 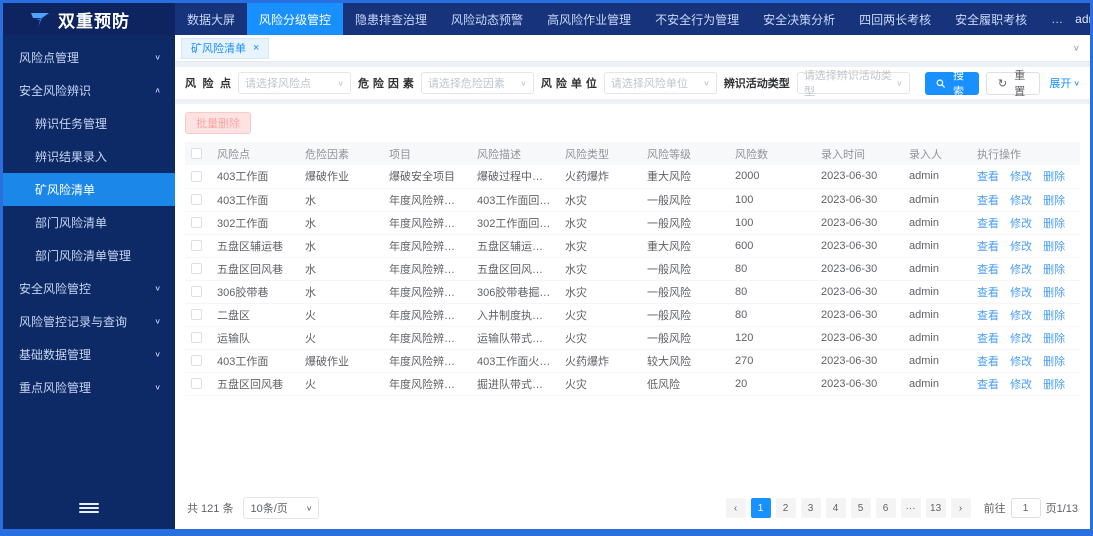 What do you see at coordinates (341, 269) in the screenshot?
I see `cell-hazard-factor: 水` at bounding box center [341, 269].